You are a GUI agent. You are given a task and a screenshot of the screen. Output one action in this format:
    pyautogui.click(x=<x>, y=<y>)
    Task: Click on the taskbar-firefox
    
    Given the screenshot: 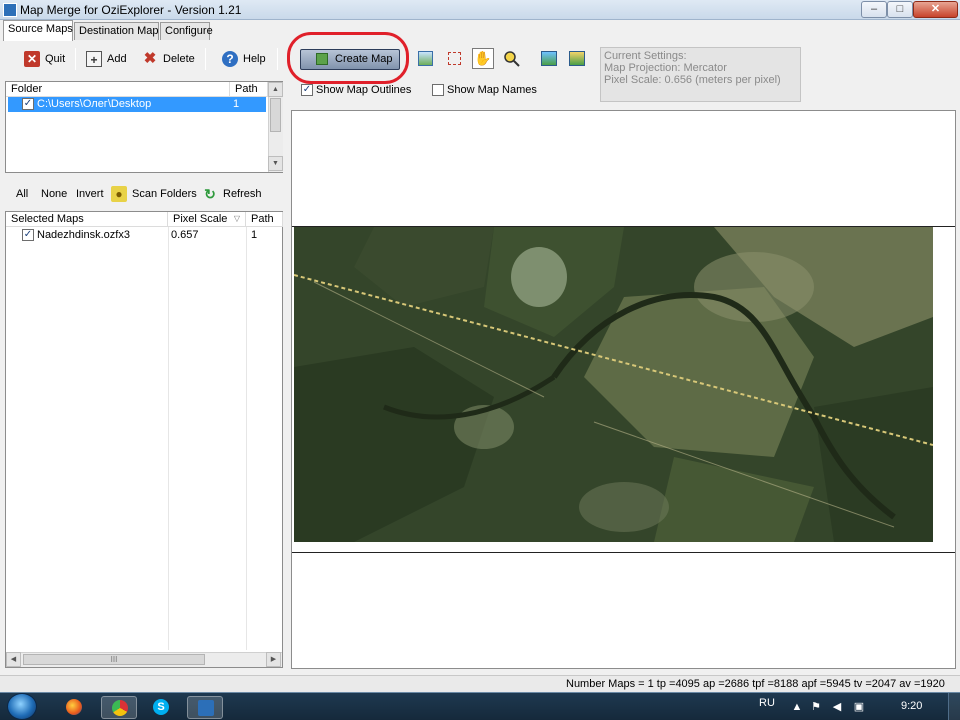 What is the action you would take?
    pyautogui.click(x=74, y=707)
    